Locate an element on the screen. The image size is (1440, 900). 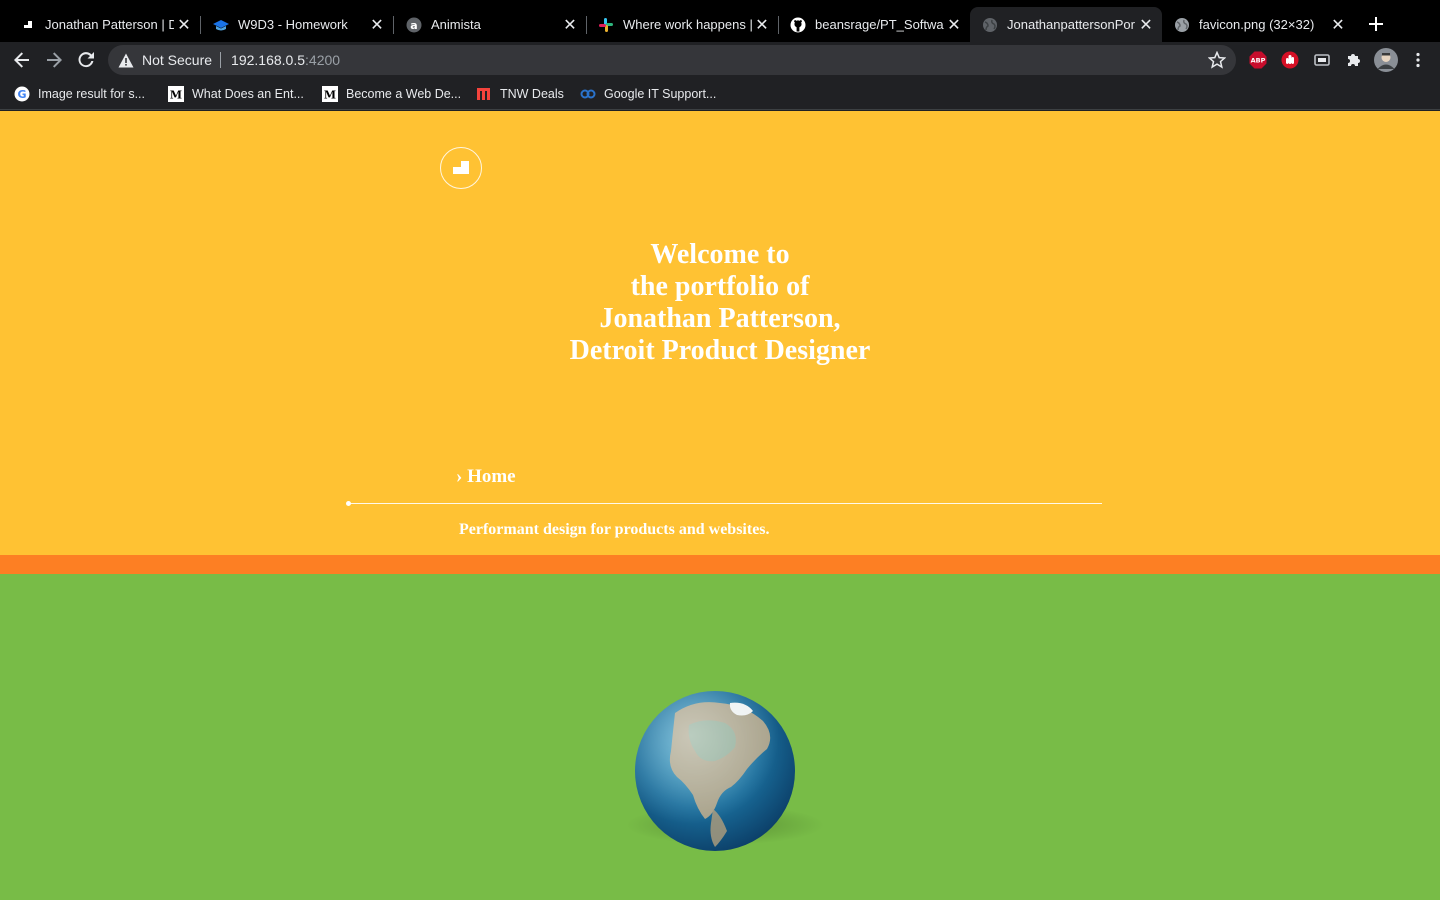
url-port: :4200 is located at coordinates (322, 60).